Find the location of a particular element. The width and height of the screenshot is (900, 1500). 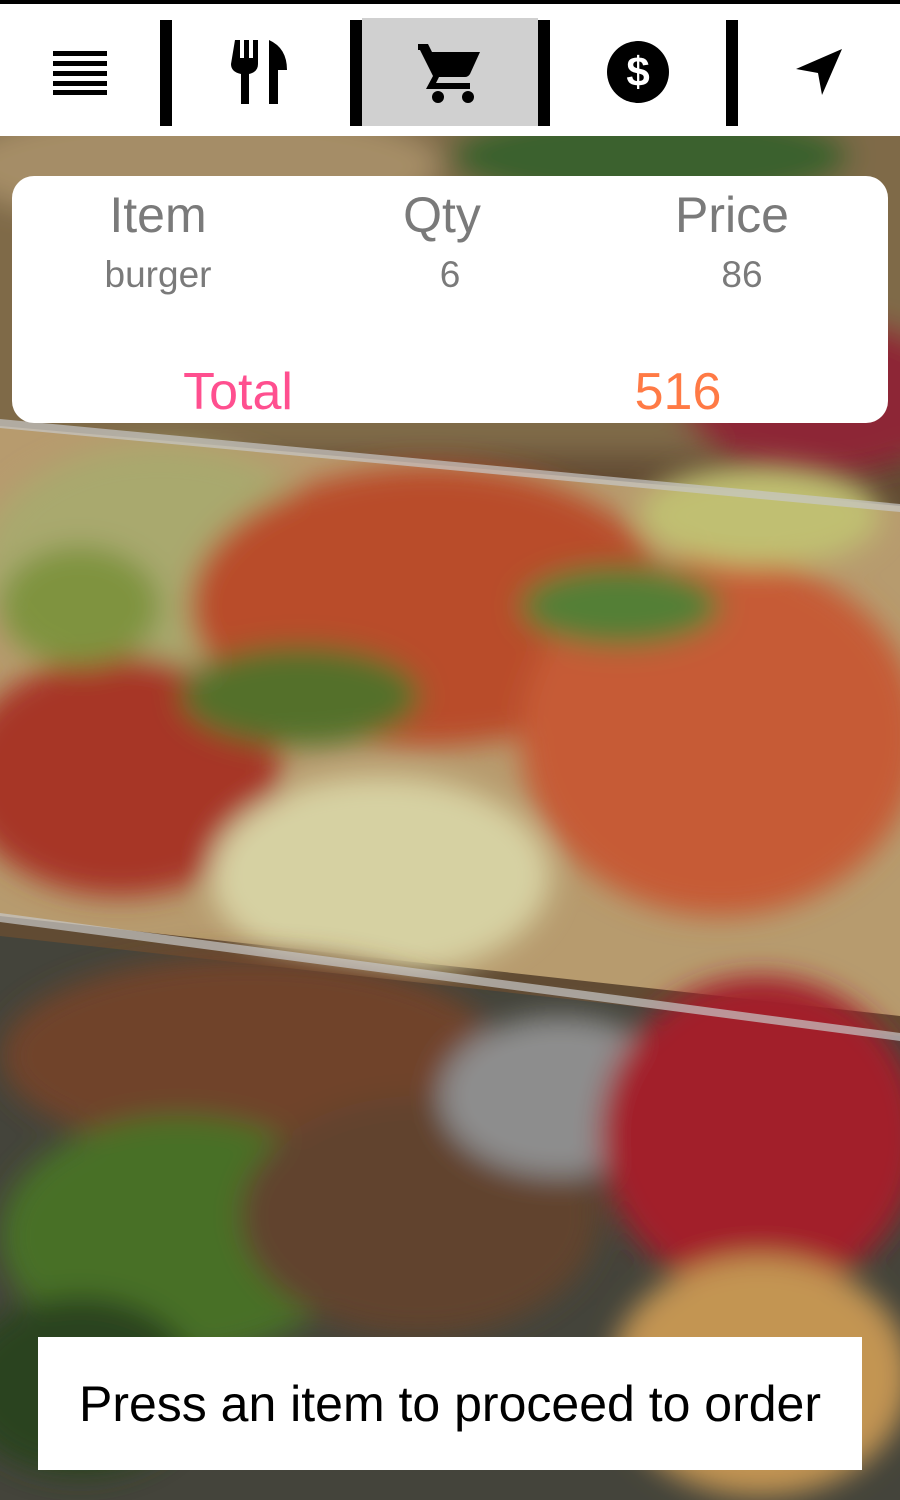

location-button is located at coordinates (819, 72).